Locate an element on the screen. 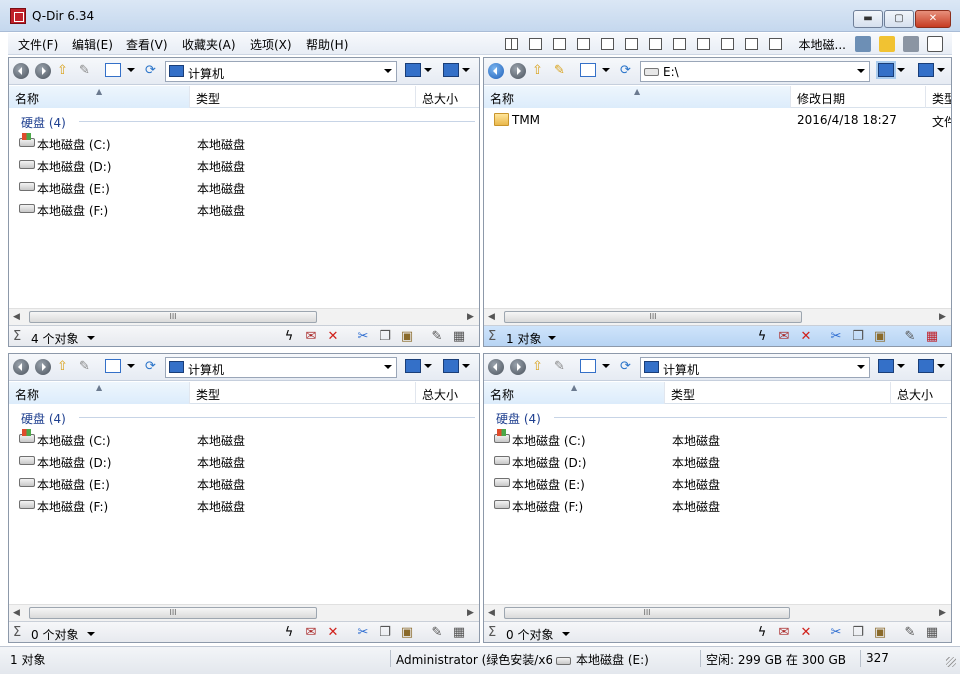  layout-10-icon is located at coordinates (751, 44).